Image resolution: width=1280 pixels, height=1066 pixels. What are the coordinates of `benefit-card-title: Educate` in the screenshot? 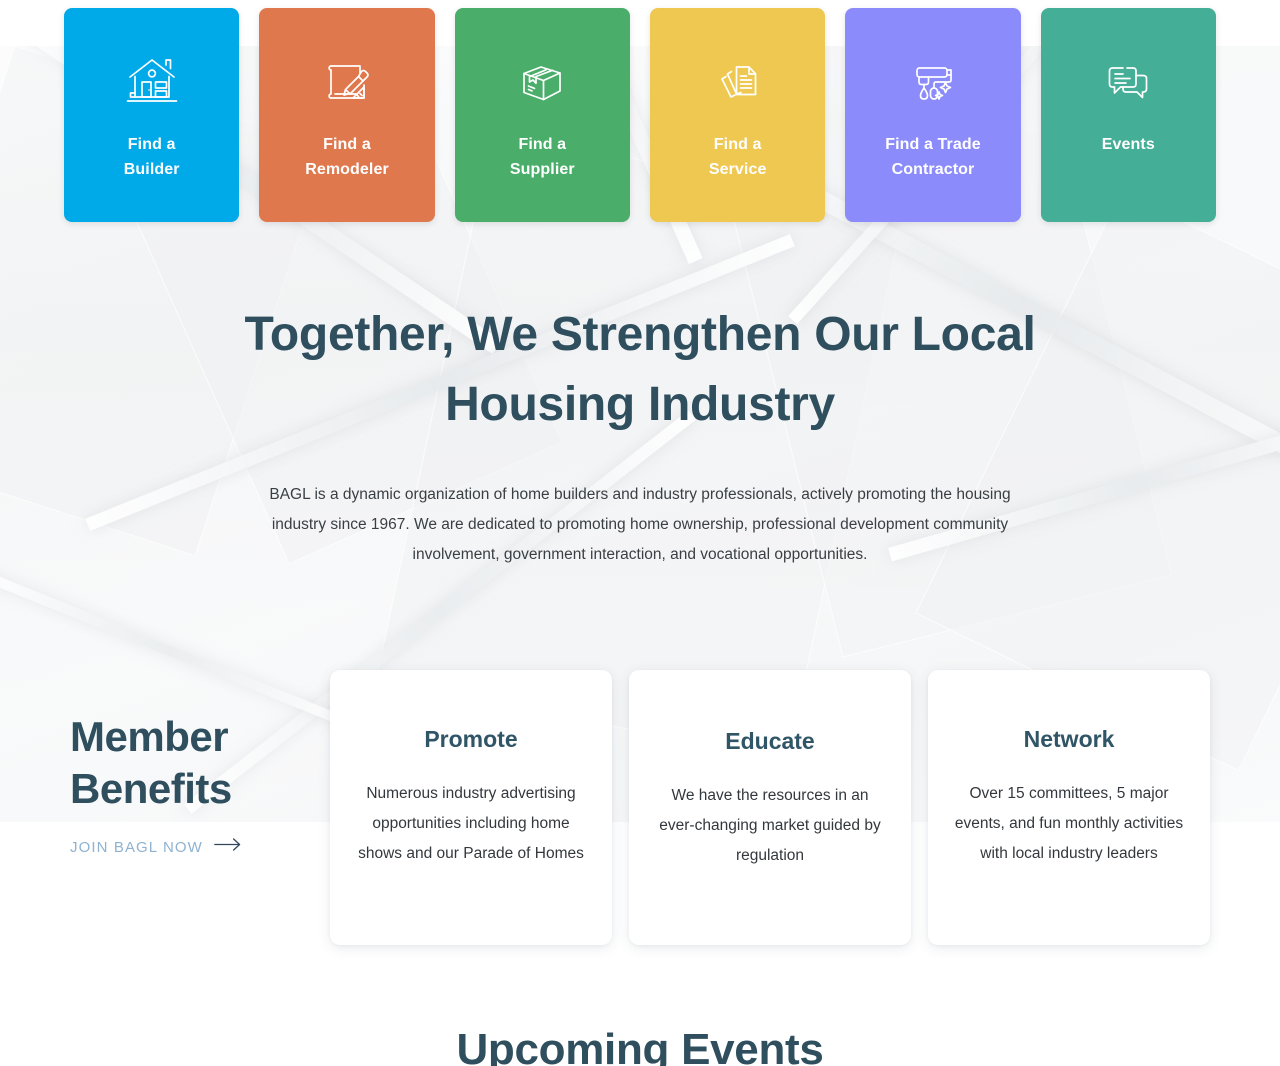 It's located at (770, 741).